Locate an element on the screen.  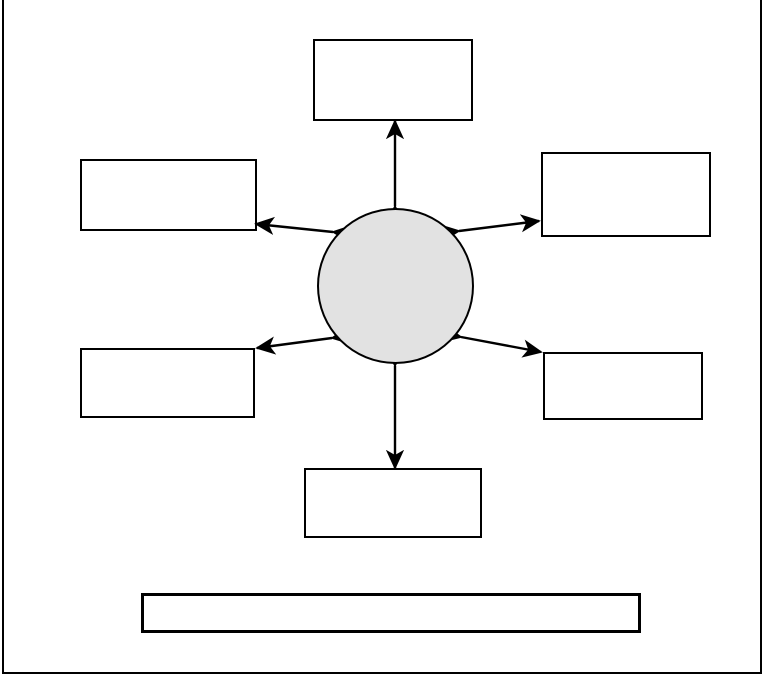
entity-projects-management is located at coordinates (393, 503).